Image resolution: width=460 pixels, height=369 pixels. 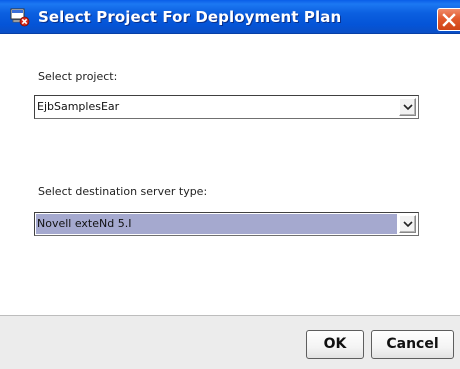 I want to click on project-label: Select project:, so click(x=78, y=76).